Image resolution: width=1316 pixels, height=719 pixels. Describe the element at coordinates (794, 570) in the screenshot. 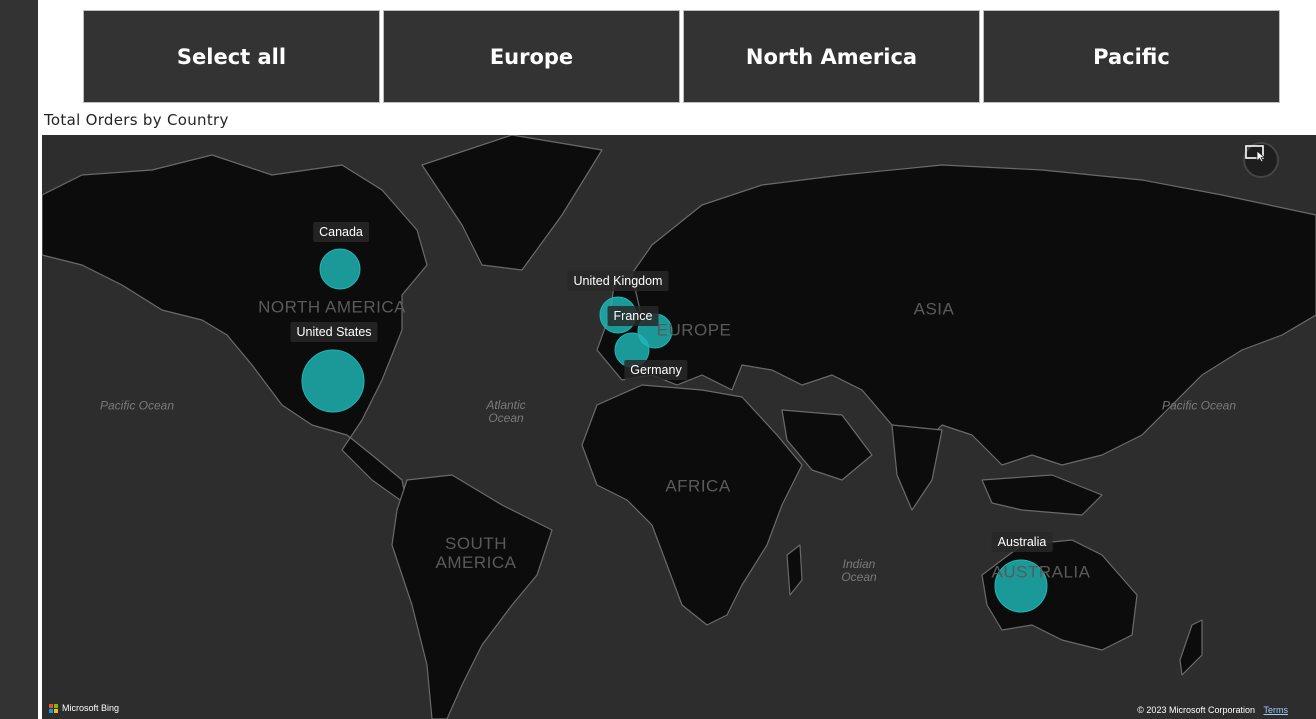

I see `landmass-madagascar` at that location.